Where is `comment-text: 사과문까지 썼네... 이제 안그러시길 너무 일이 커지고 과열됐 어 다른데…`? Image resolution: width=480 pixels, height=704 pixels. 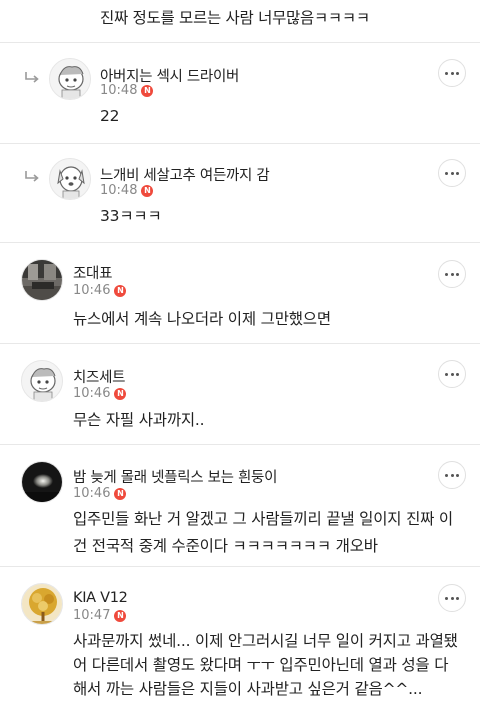 comment-text: 사과문까지 썼네... 이제 안그러시길 너무 일이 커지고 과열됐 어 다른데… is located at coordinates (265, 665).